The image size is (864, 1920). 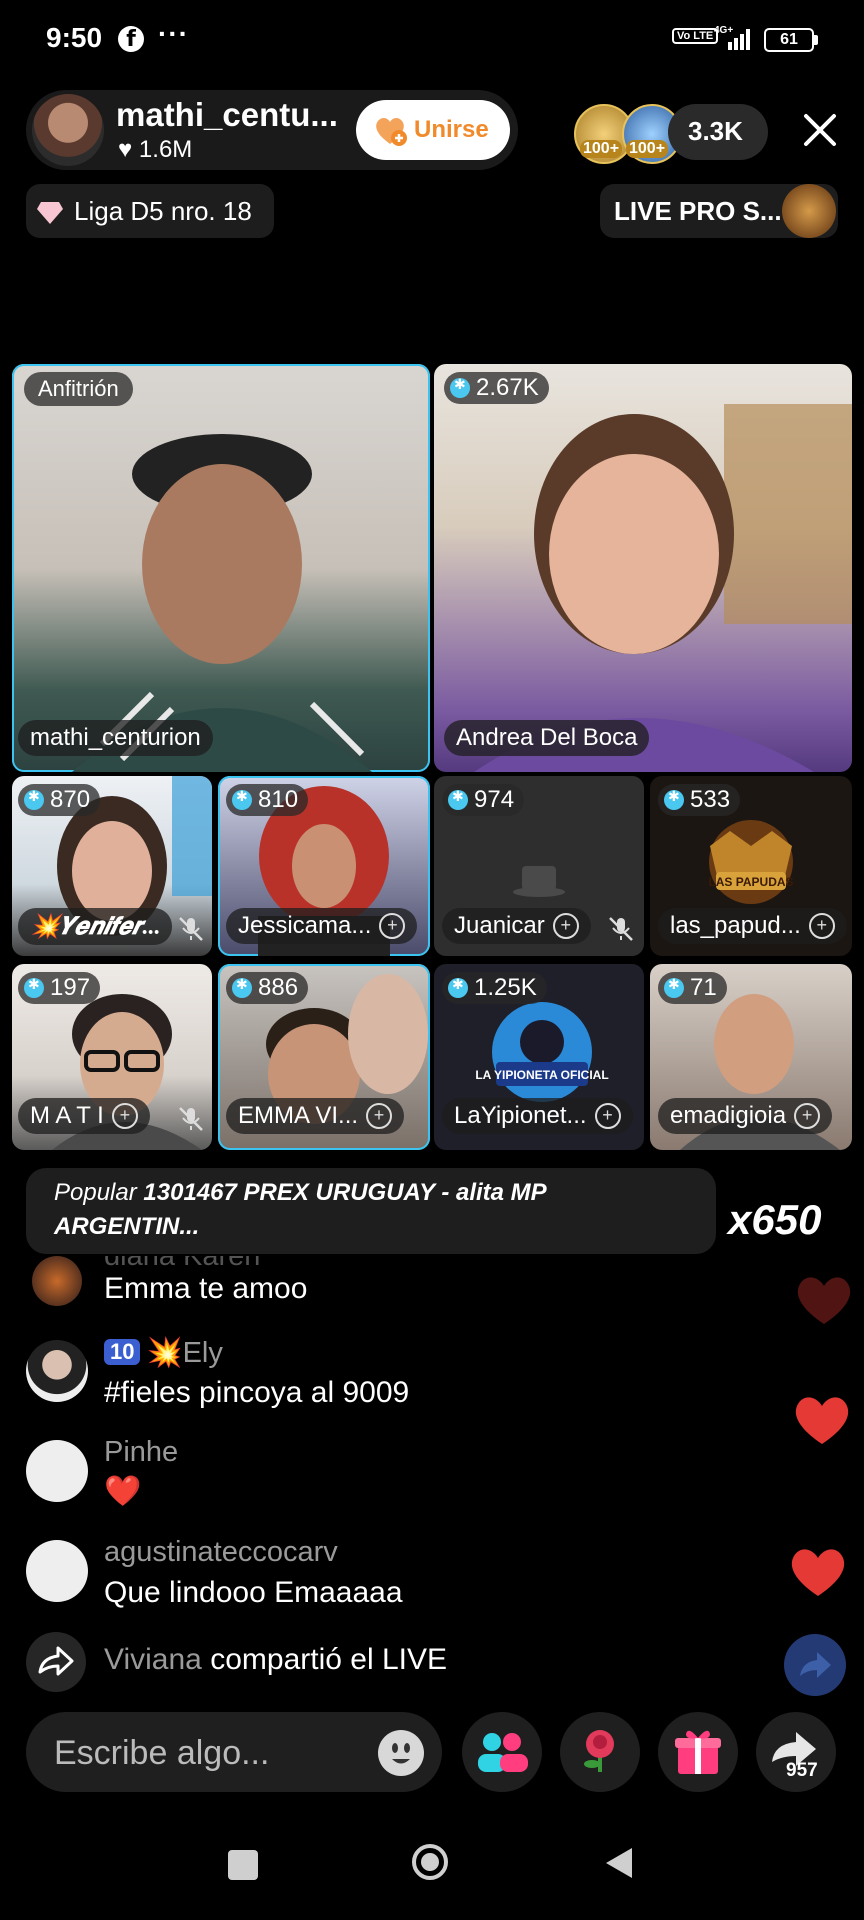 I want to click on viewer-rank-badge: 100+, so click(x=647, y=149).